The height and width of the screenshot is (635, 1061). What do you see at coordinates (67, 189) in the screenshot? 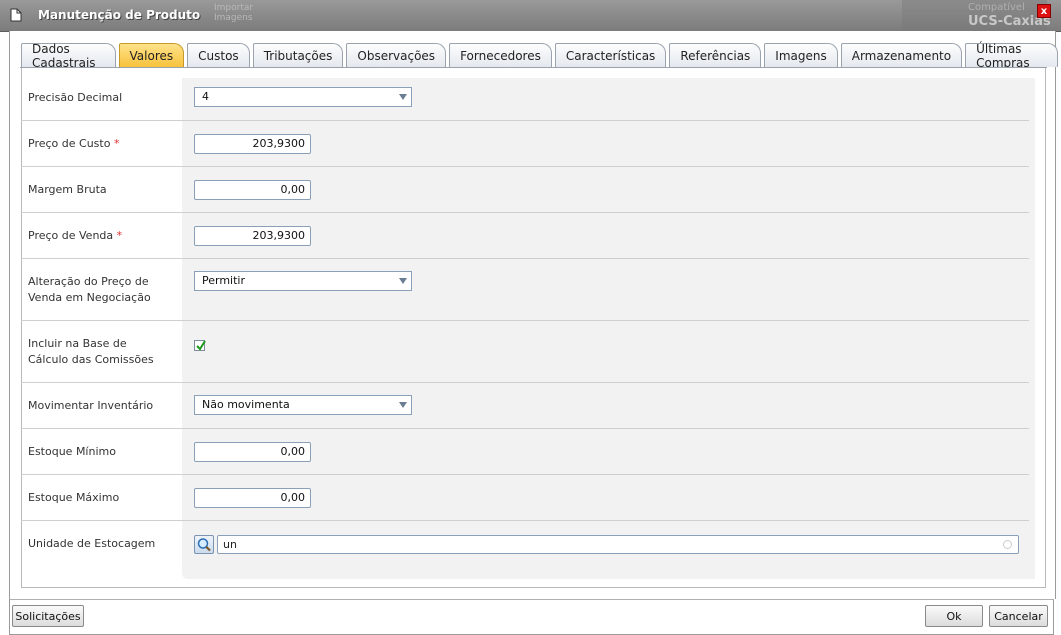
I see `margem-bruta-label: Margem Bruta` at bounding box center [67, 189].